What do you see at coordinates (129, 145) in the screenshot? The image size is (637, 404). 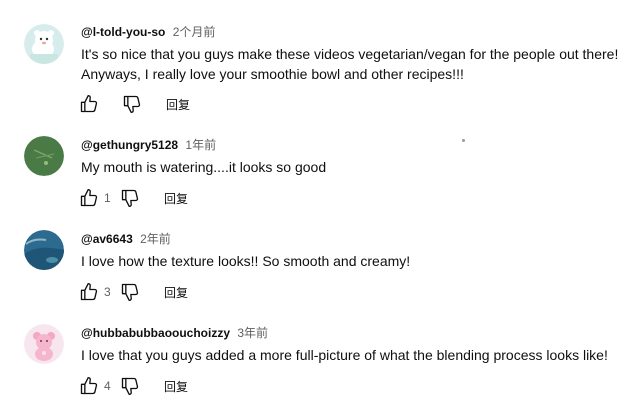 I see `author-name: @gethungry5128` at bounding box center [129, 145].